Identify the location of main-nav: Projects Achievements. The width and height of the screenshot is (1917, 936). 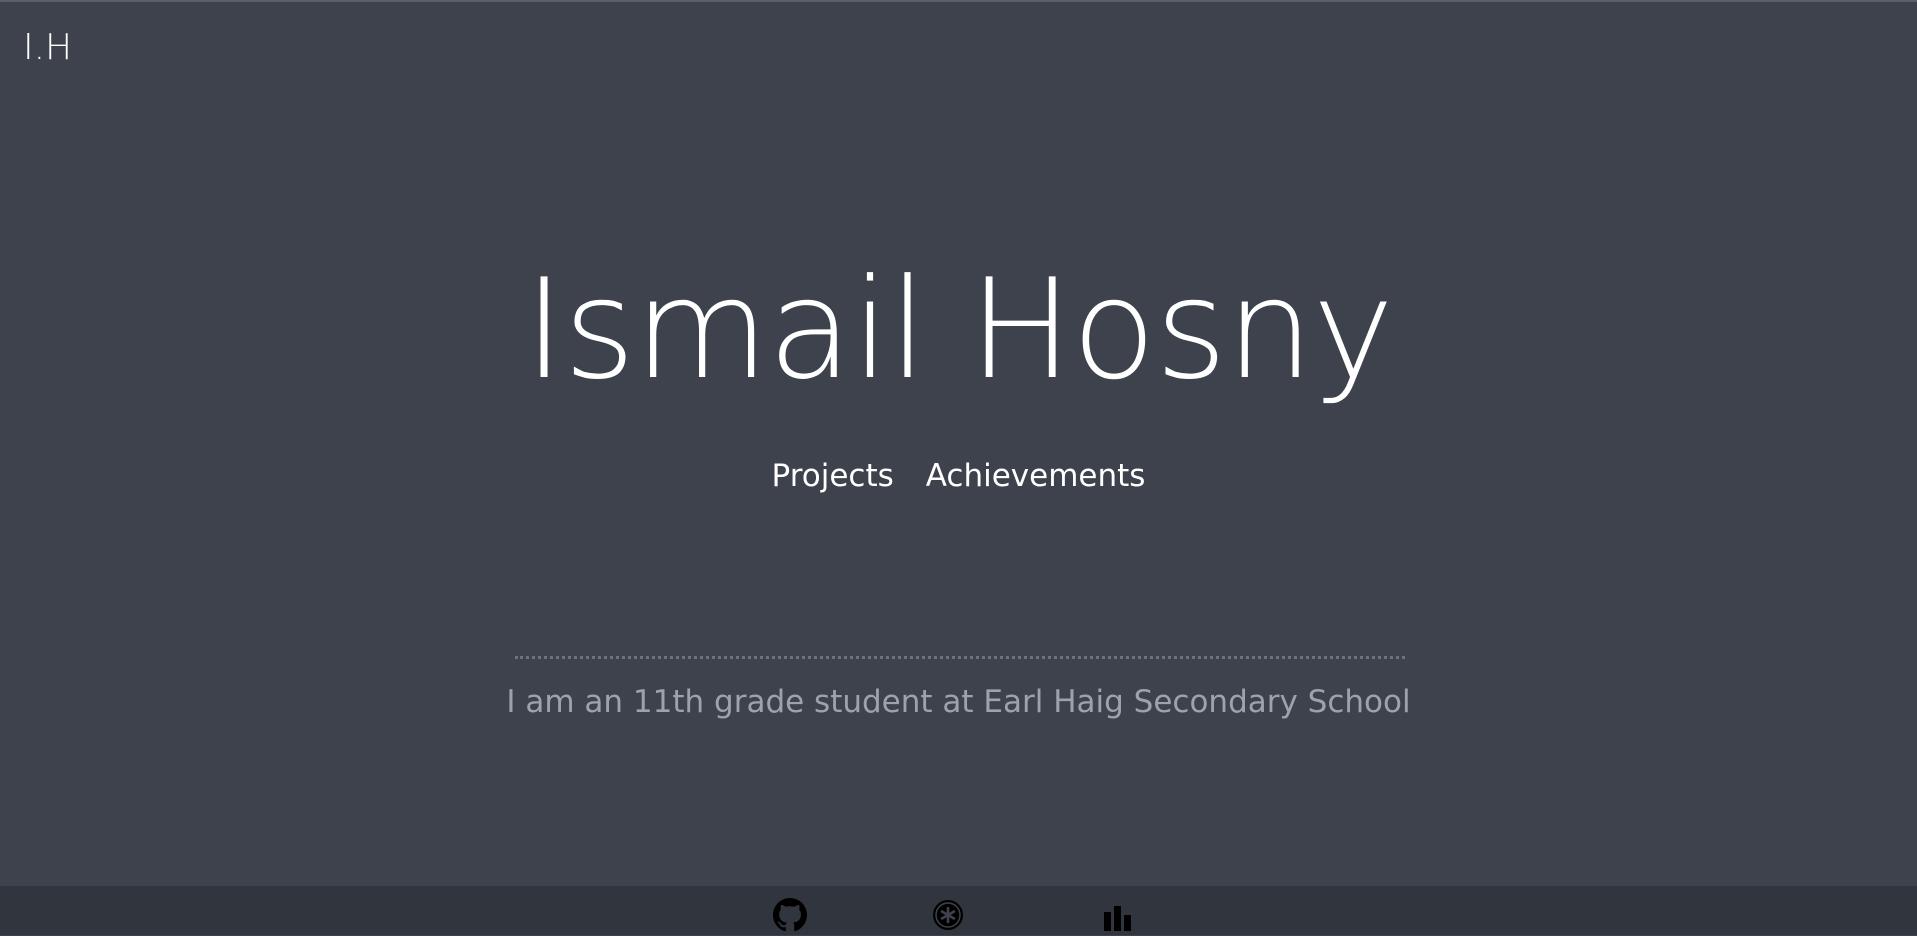
(958, 476).